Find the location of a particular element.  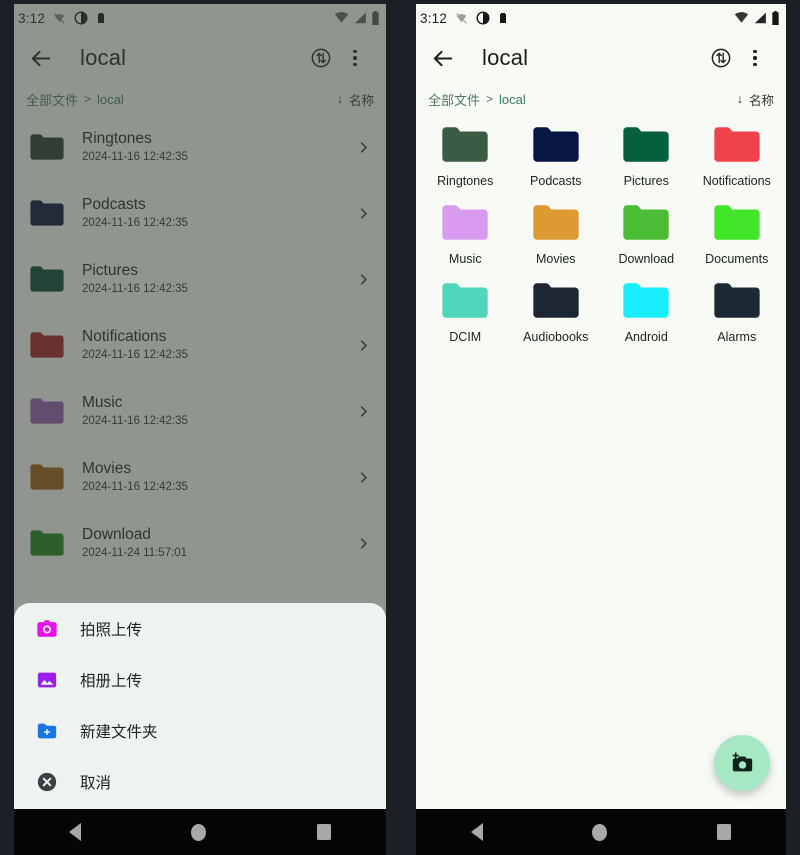

file-grid-item: Android is located at coordinates (646, 315).